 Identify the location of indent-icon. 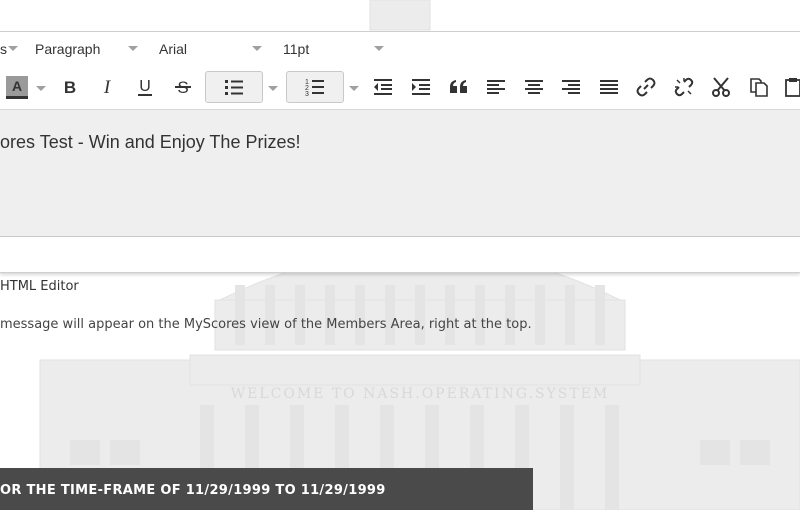
(421, 87).